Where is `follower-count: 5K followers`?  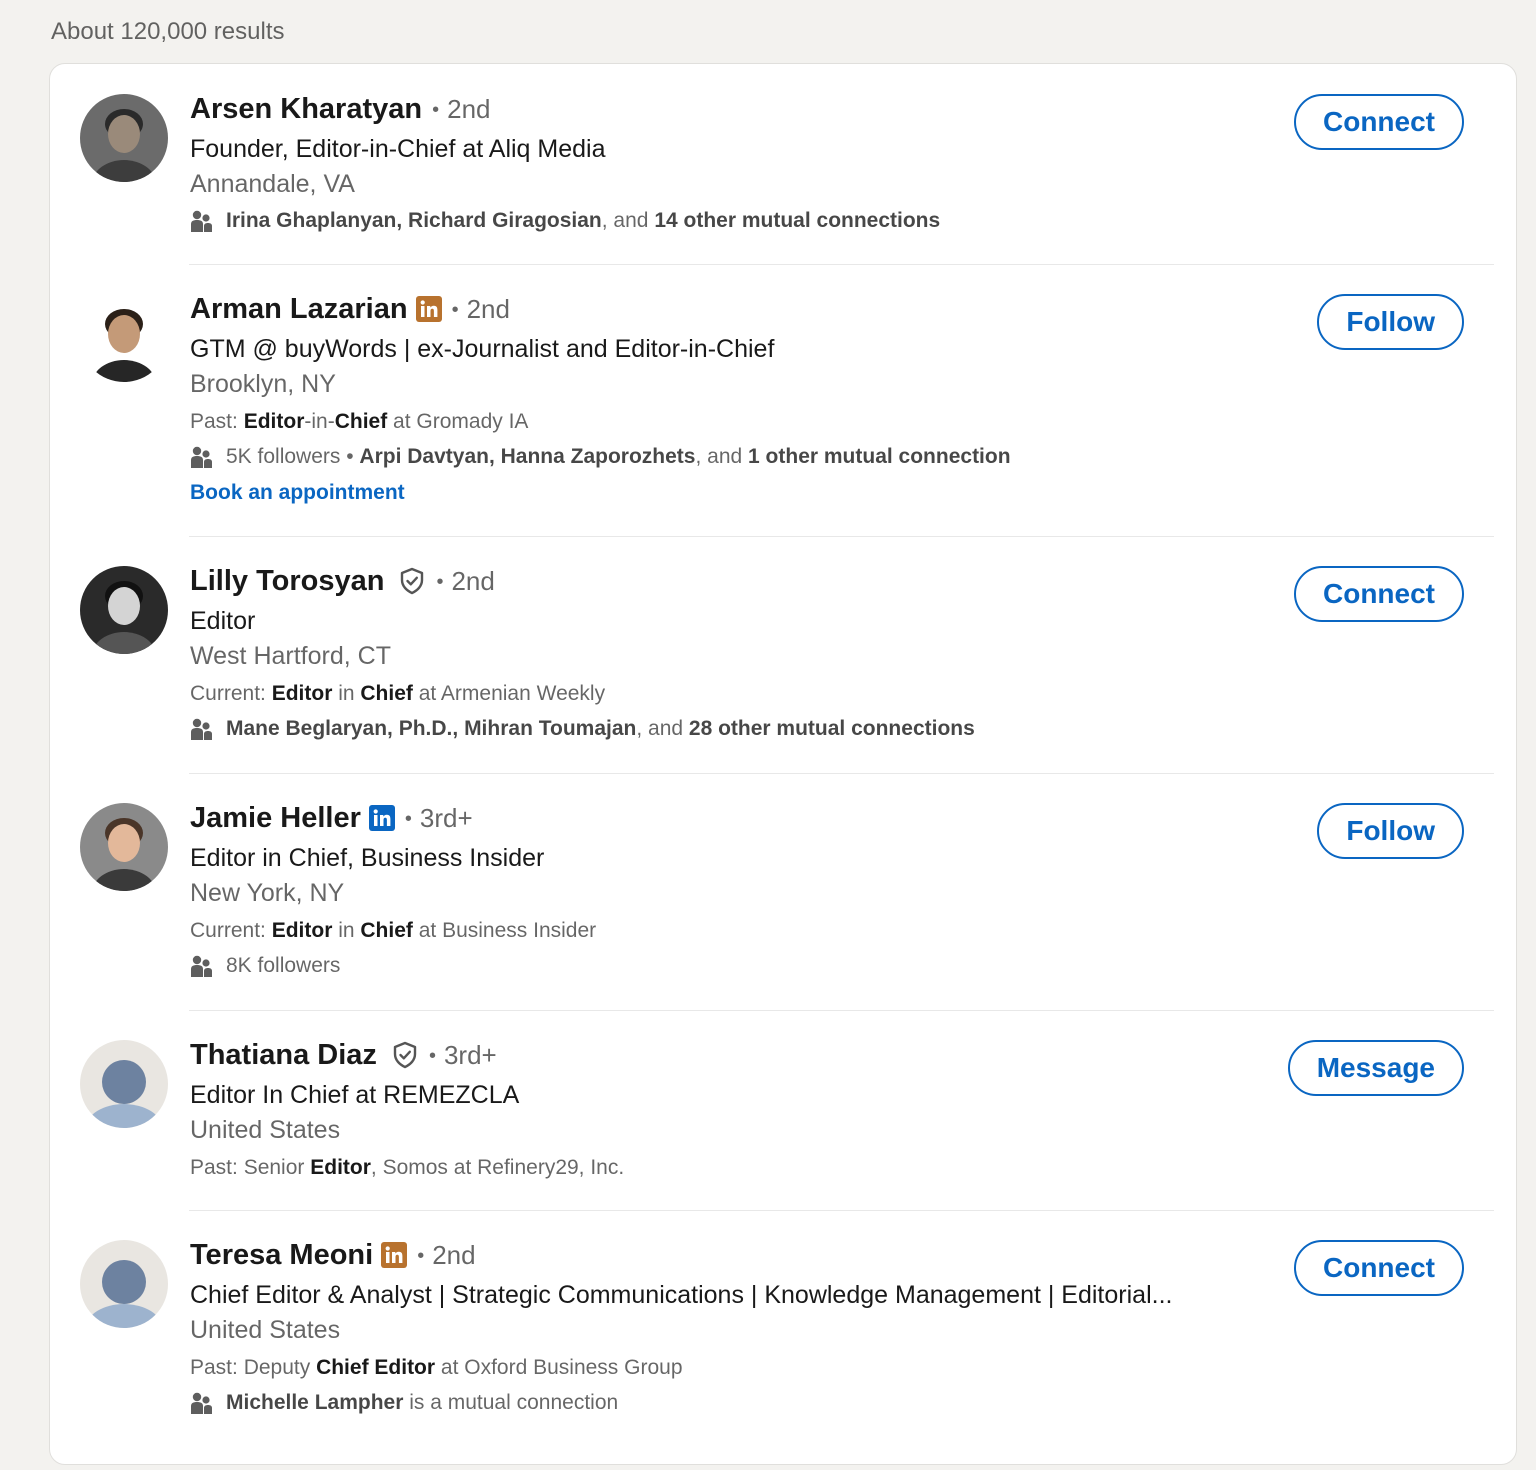 follower-count: 5K followers is located at coordinates (283, 456).